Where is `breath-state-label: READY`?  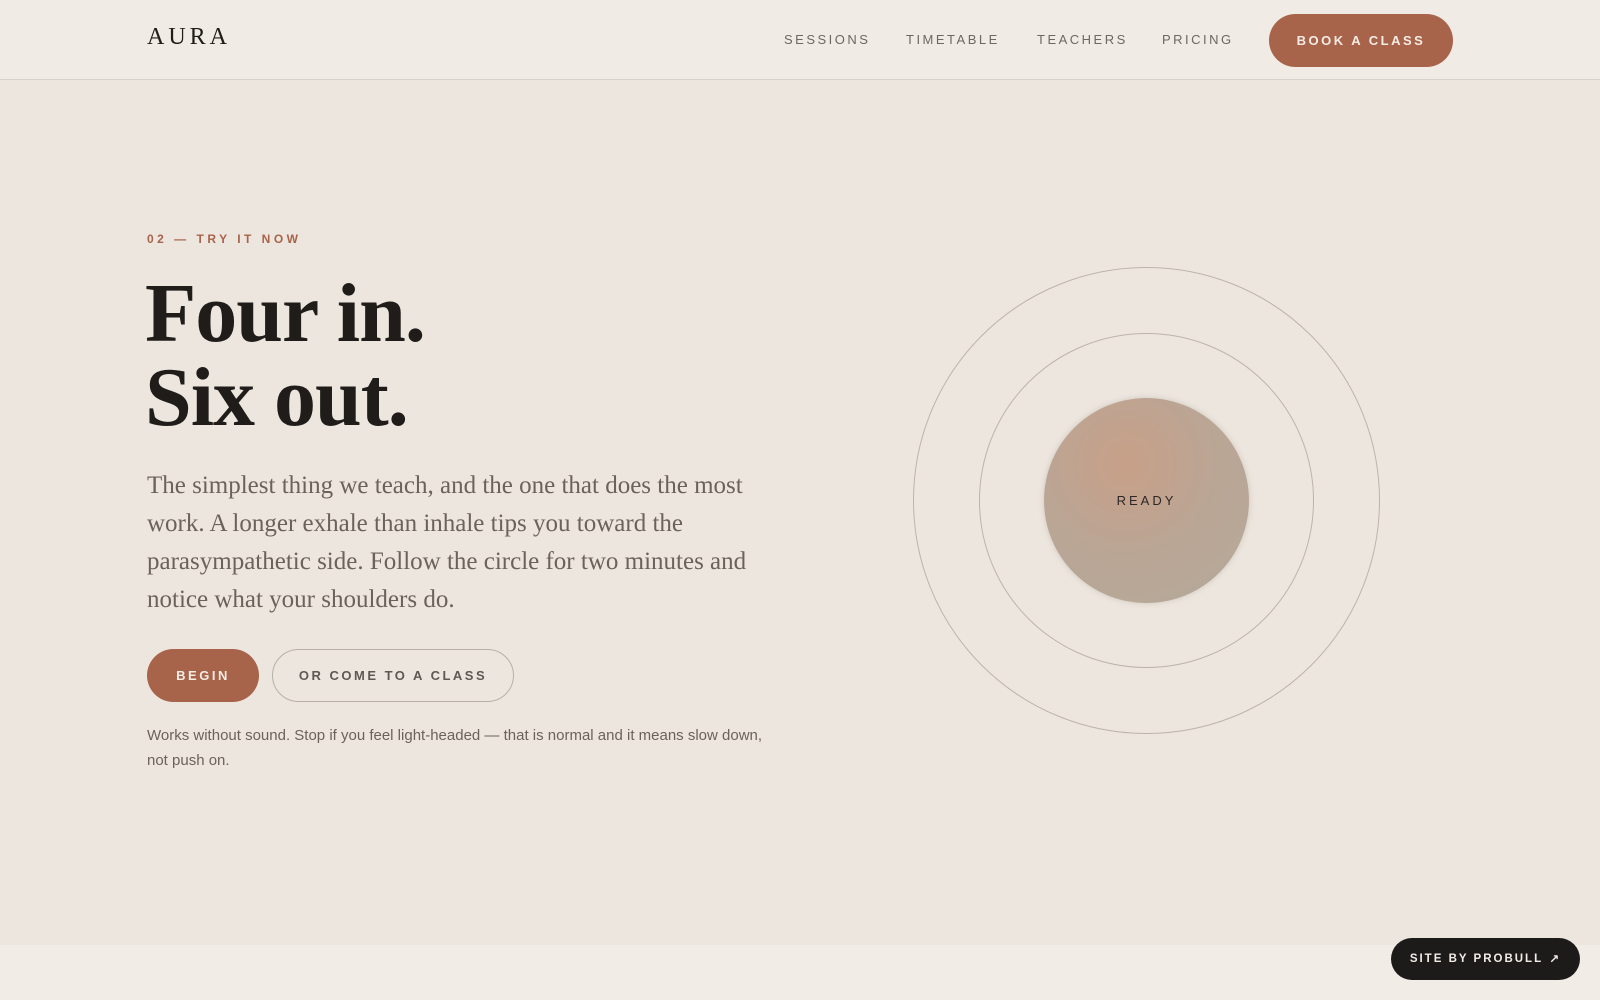 breath-state-label: READY is located at coordinates (1146, 500).